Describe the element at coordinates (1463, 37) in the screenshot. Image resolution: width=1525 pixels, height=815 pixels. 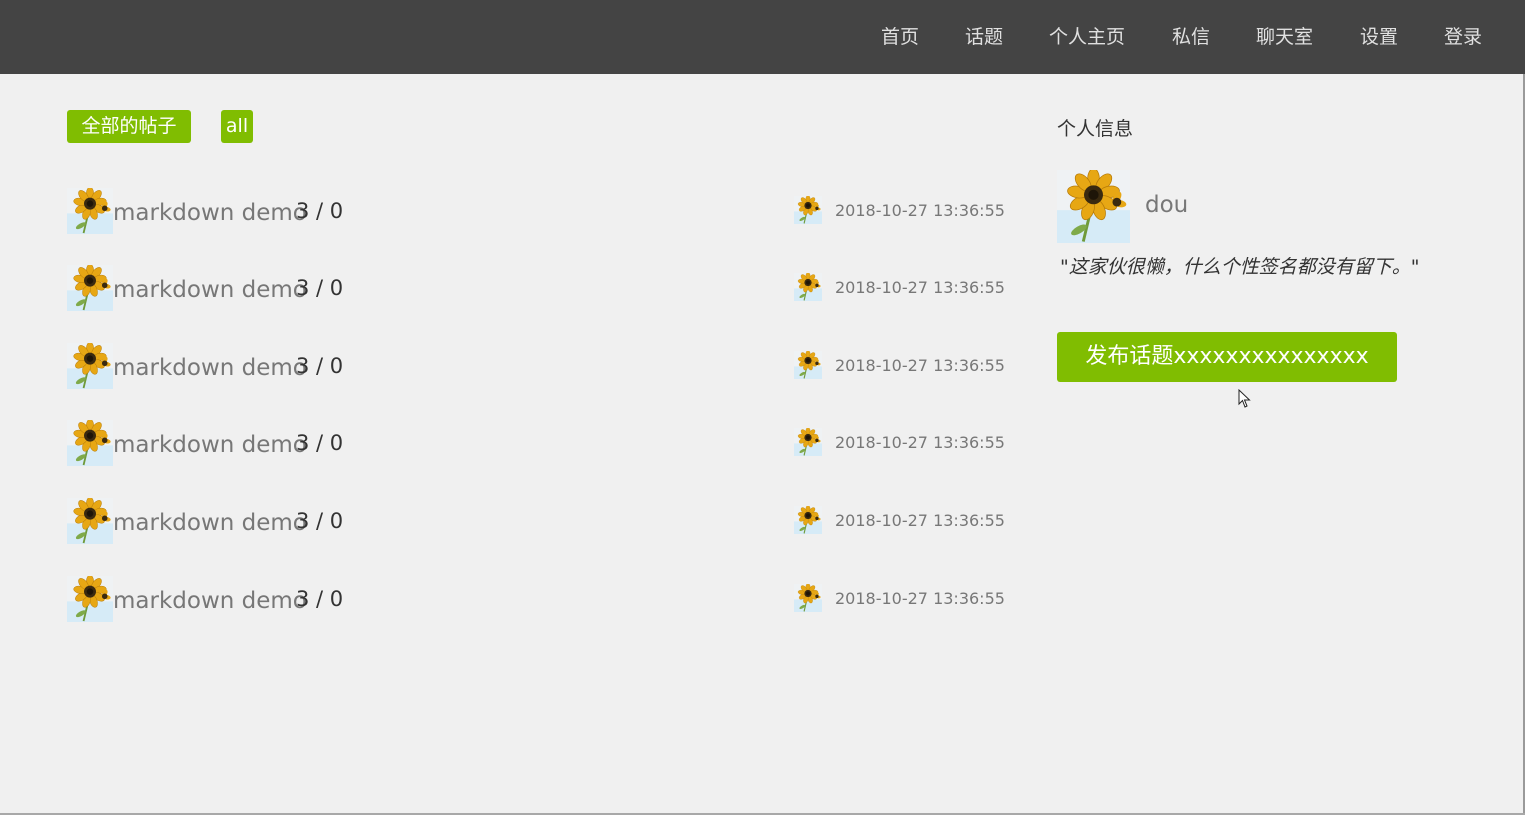
I see `nav-login: 登录` at that location.